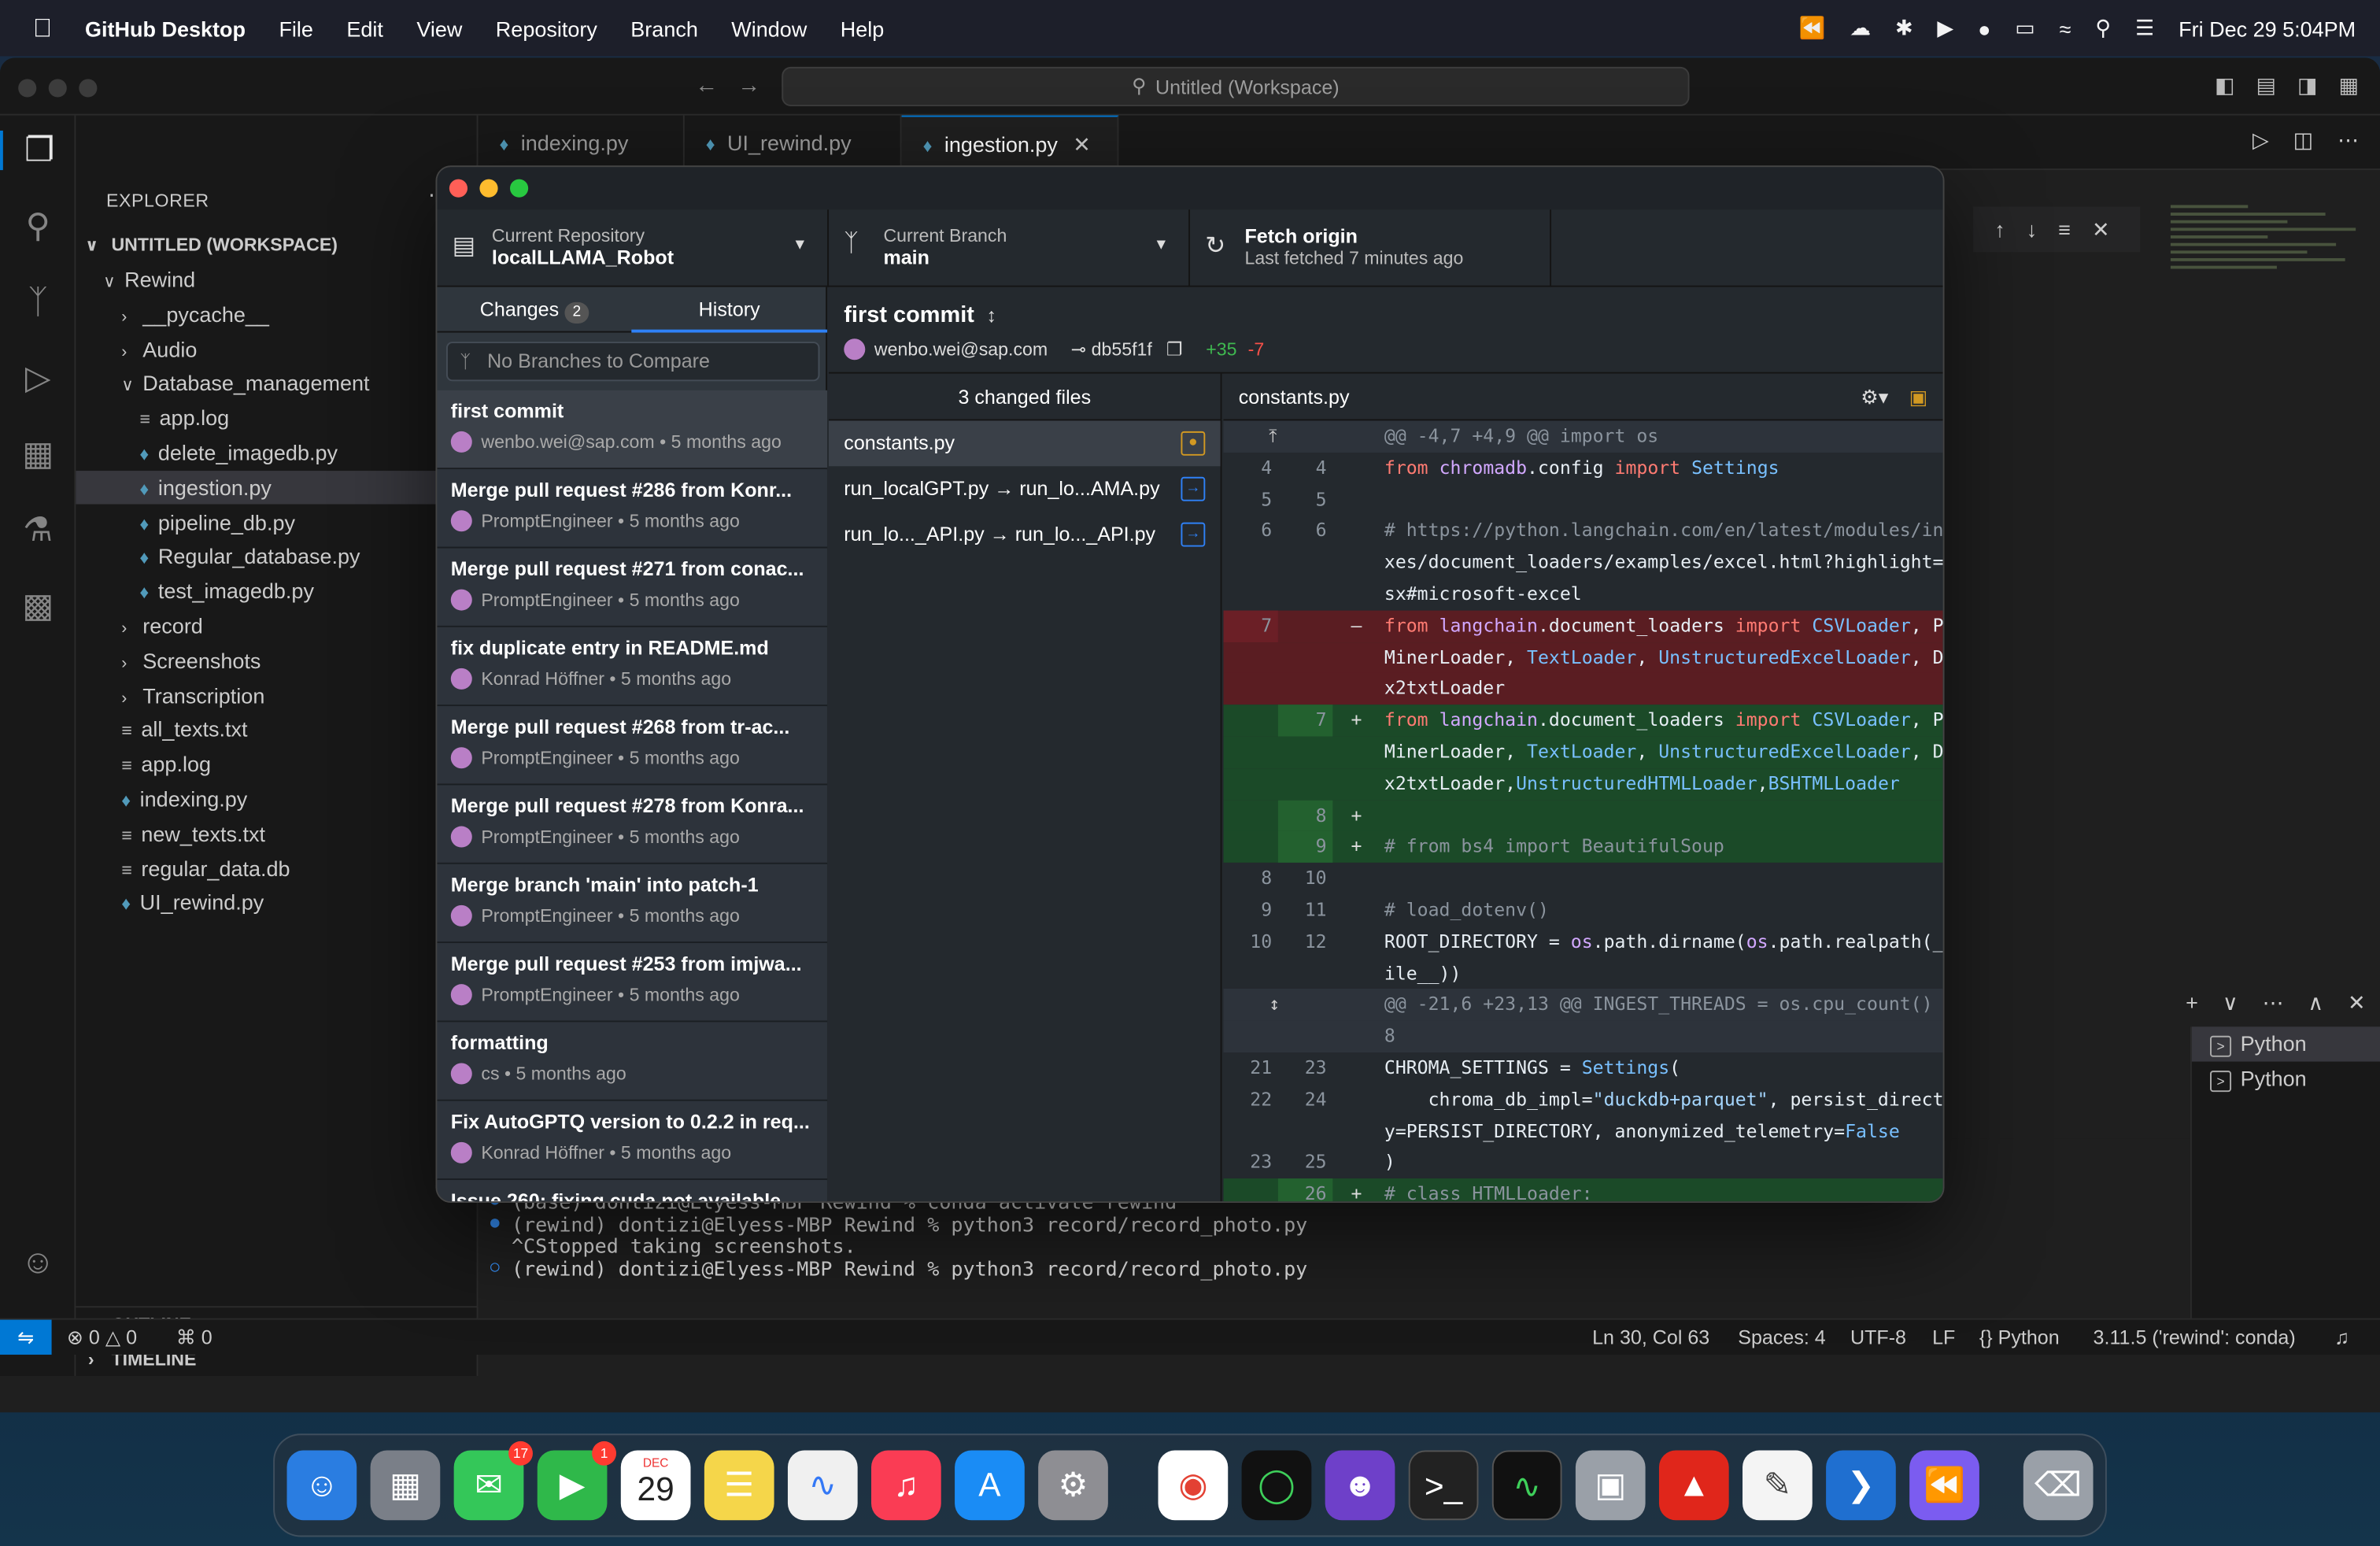 This screenshot has height=1546, width=2380. What do you see at coordinates (27, 88) in the screenshot?
I see `close-window-button` at bounding box center [27, 88].